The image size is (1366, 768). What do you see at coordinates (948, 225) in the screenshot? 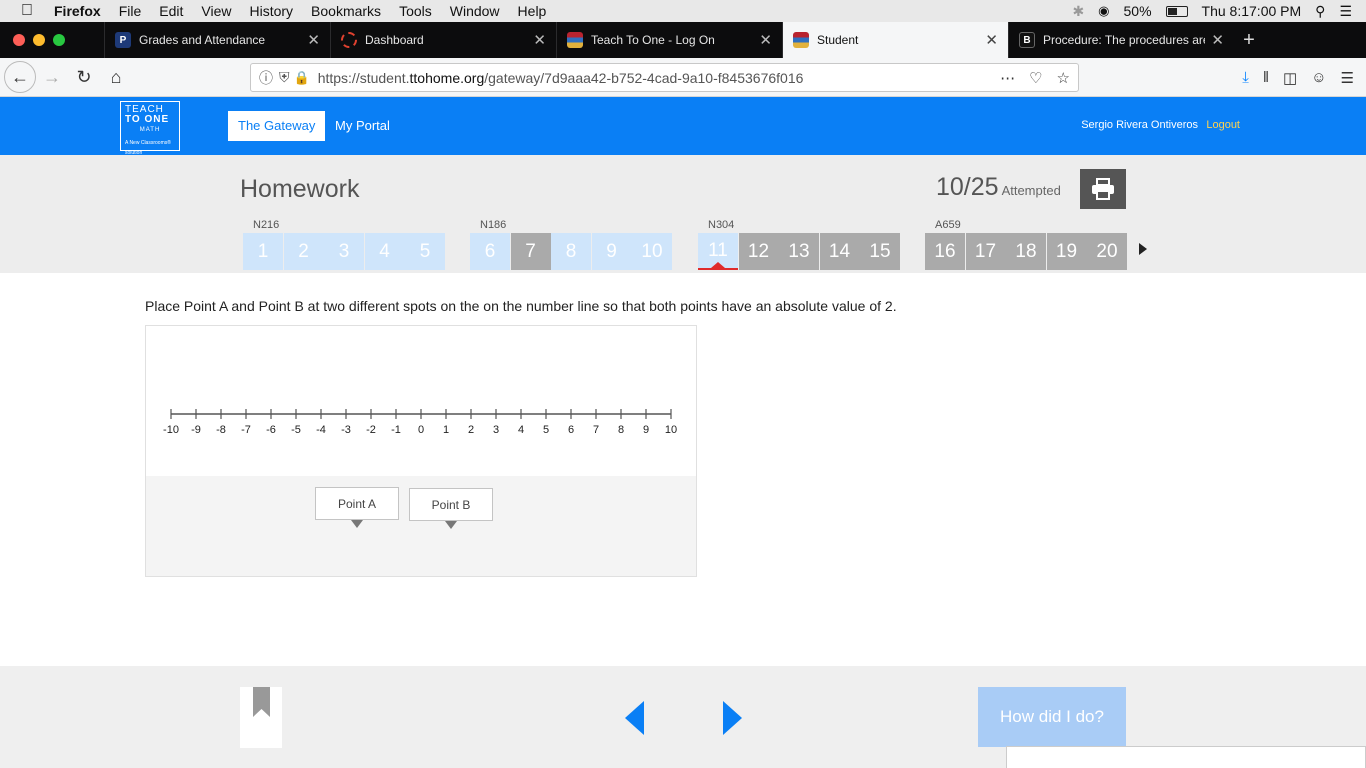
I see `group-code: A659` at bounding box center [948, 225].